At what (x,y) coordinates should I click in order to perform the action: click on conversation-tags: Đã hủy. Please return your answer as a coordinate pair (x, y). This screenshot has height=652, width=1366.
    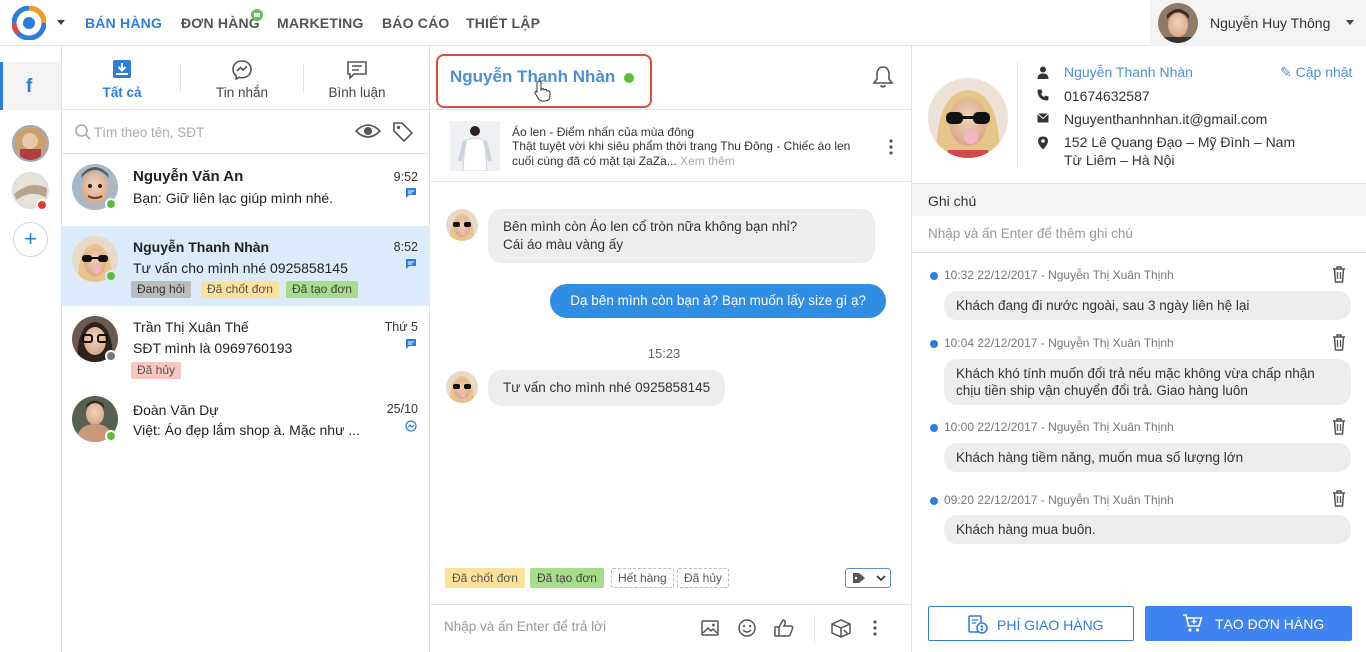
    Looking at the image, I should click on (181, 370).